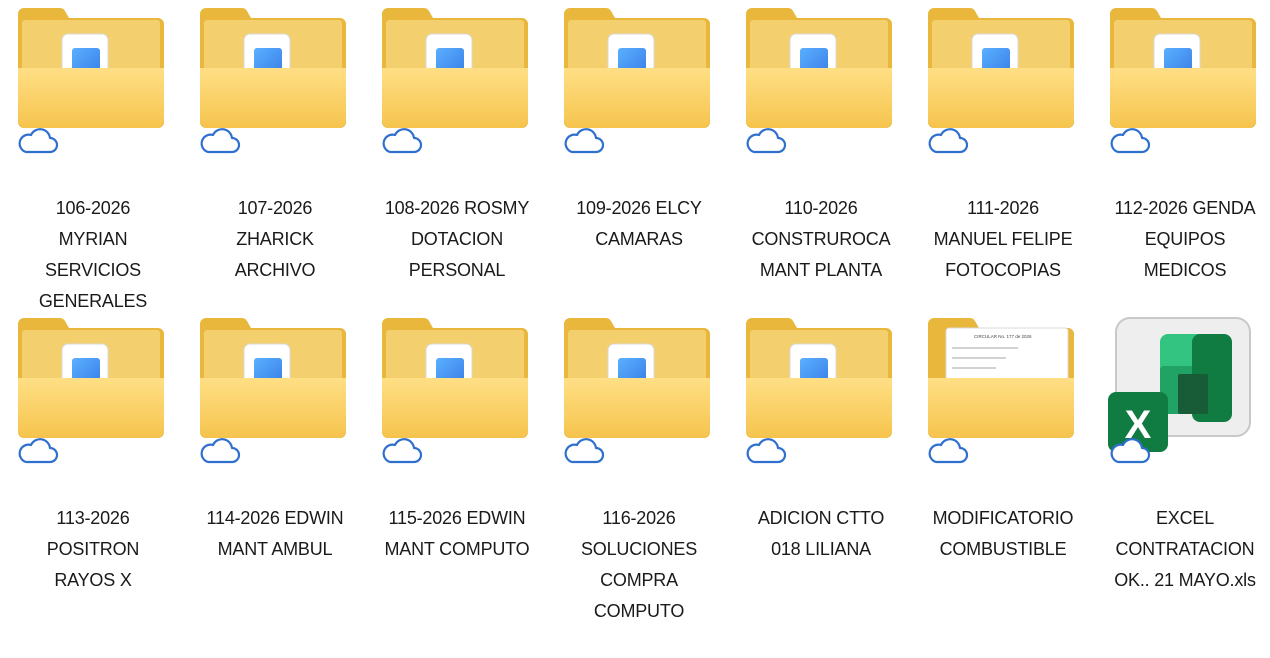 This screenshot has width=1270, height=658. I want to click on folder-item: 108-2026 ROSMY DOTACION PERSONAL, so click(453, 147).